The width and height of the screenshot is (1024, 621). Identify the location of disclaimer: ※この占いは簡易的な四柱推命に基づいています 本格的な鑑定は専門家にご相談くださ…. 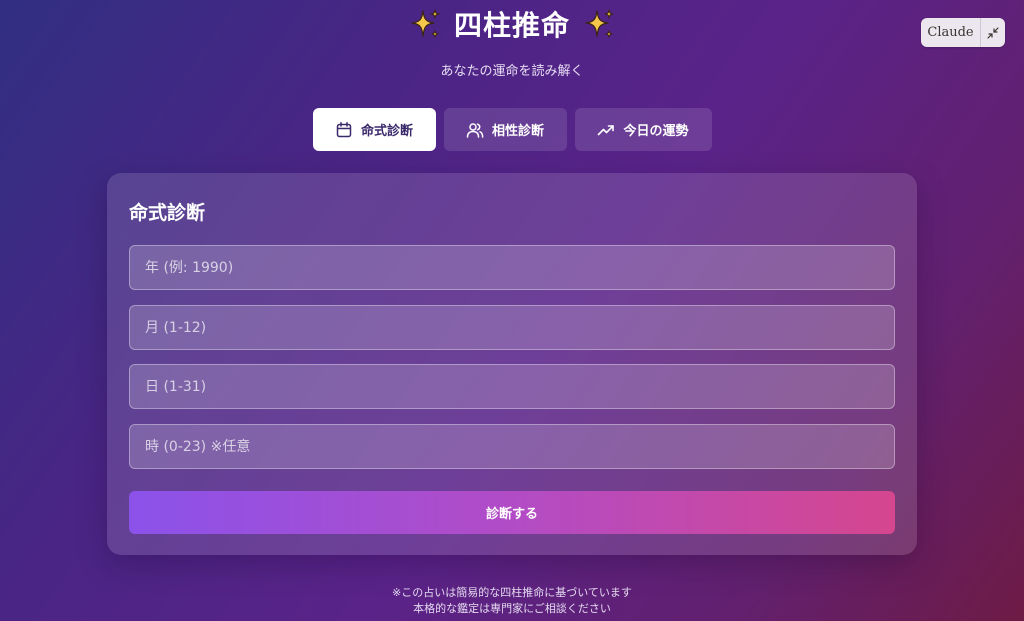
(512, 601).